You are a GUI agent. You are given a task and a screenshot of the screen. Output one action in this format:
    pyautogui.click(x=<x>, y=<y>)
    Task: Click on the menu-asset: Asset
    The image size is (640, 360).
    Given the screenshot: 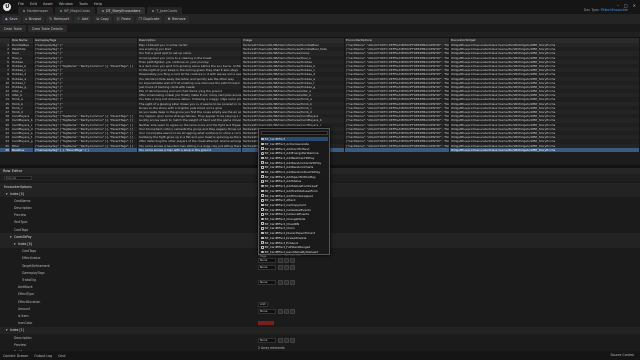 What is the action you would take?
    pyautogui.click(x=48, y=4)
    